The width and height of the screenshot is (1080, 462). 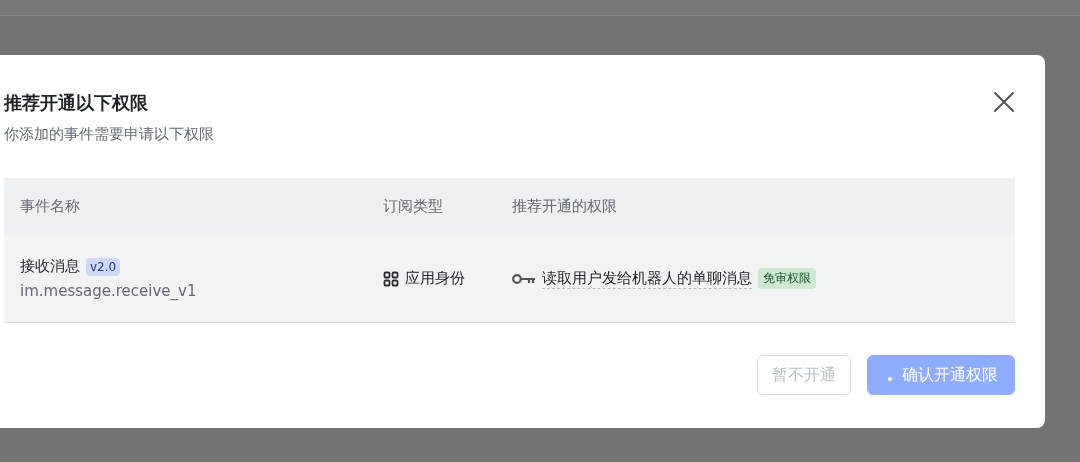 I want to click on column-header: 订阅类型, so click(x=413, y=206).